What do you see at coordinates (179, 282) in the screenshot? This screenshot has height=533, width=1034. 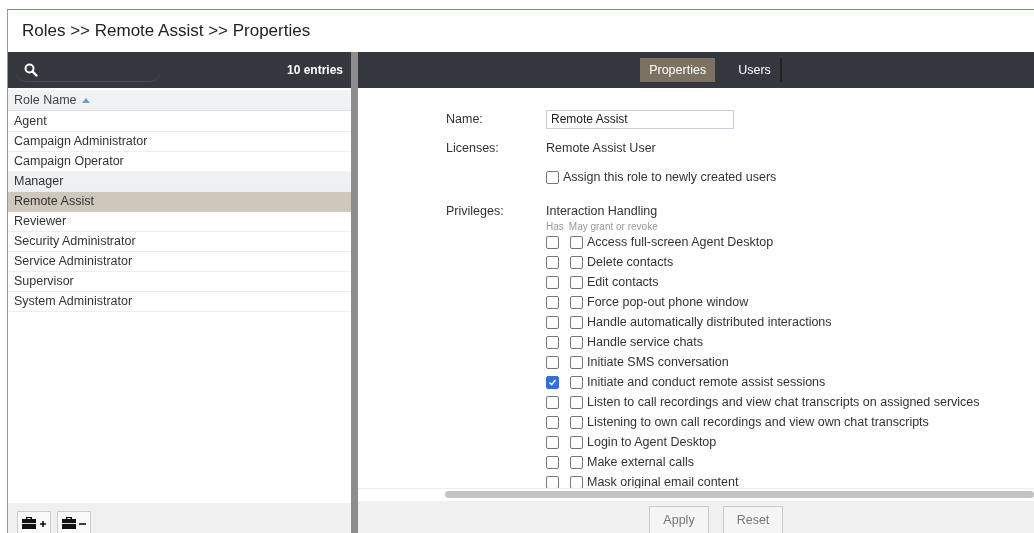 I see `role-row: Supervisor` at bounding box center [179, 282].